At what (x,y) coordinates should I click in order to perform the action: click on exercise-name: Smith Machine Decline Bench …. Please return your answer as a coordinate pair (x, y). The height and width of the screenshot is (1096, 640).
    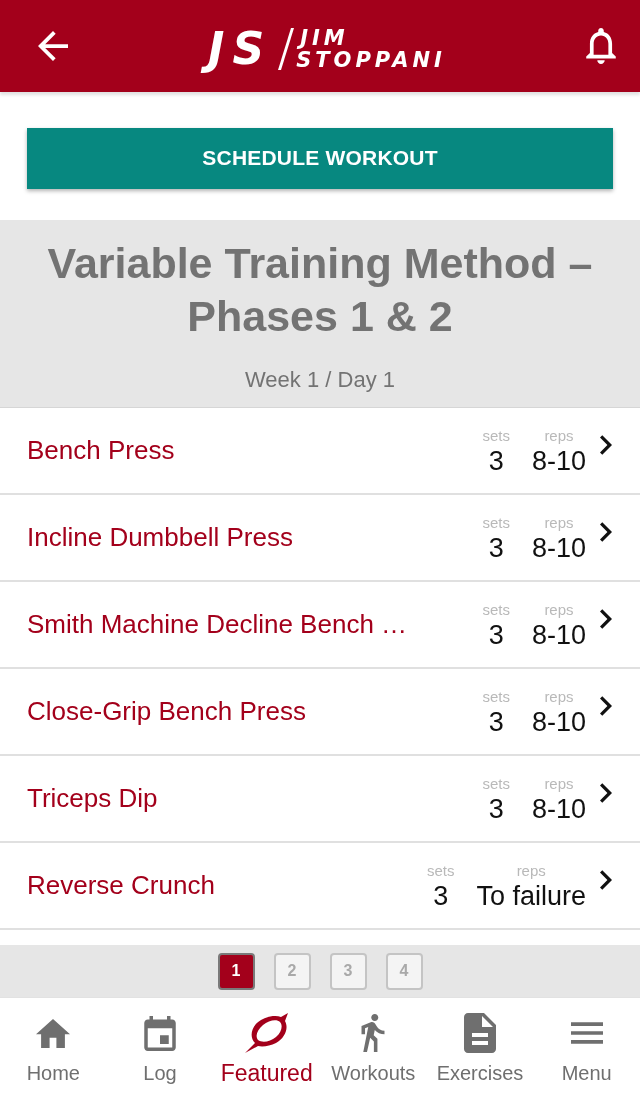
    Looking at the image, I should click on (218, 624).